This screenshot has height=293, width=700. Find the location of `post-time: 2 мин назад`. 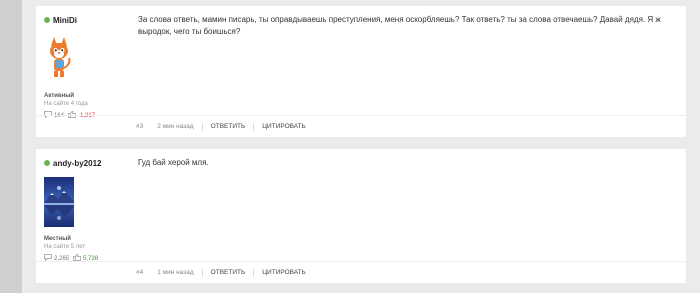

post-time: 2 мин назад is located at coordinates (175, 126).